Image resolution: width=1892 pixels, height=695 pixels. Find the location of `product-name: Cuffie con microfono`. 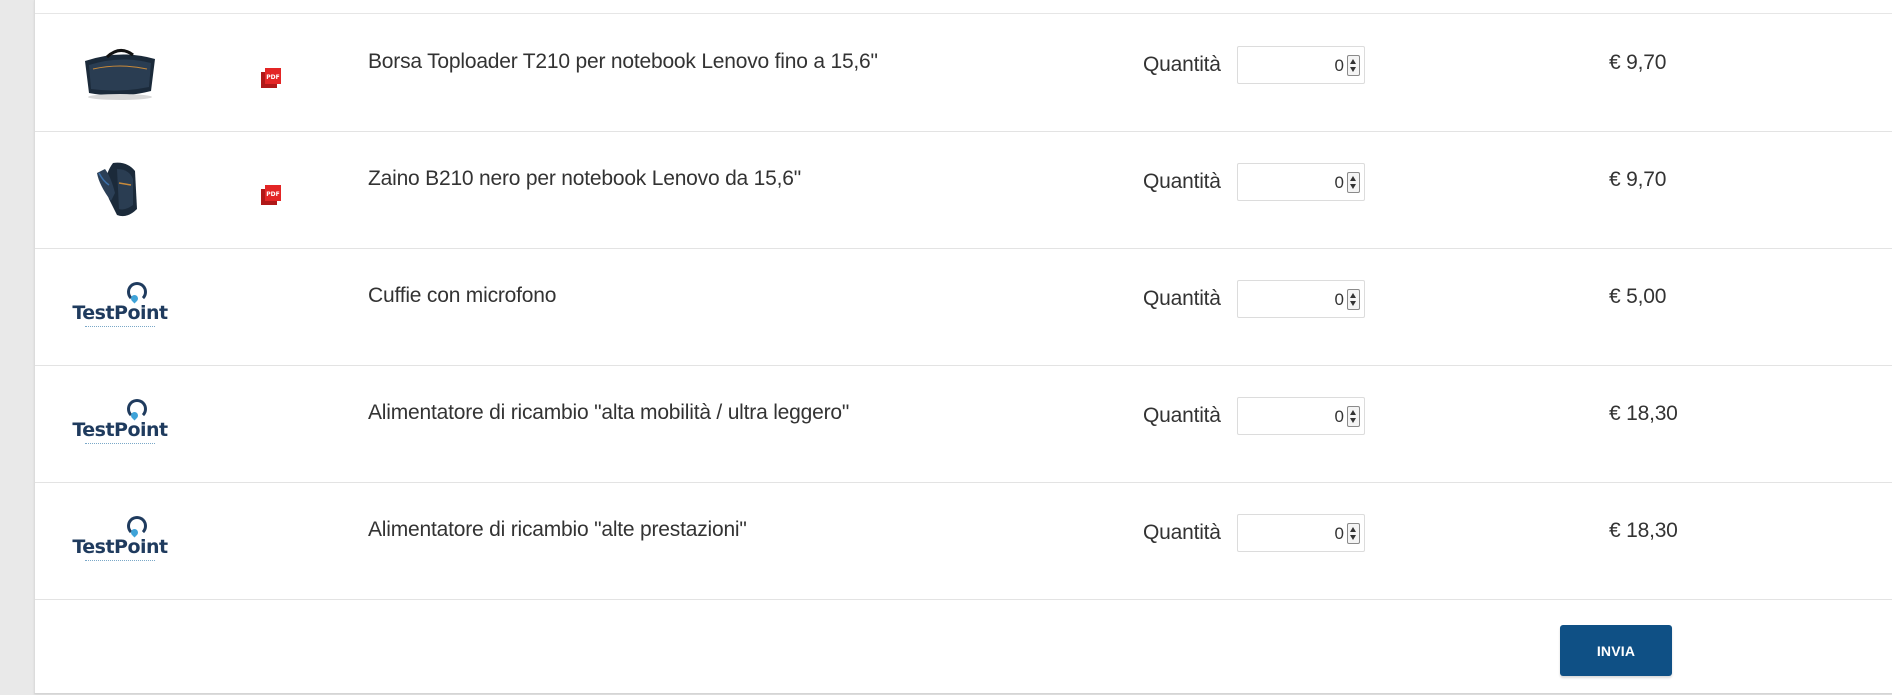

product-name: Cuffie con microfono is located at coordinates (462, 295).